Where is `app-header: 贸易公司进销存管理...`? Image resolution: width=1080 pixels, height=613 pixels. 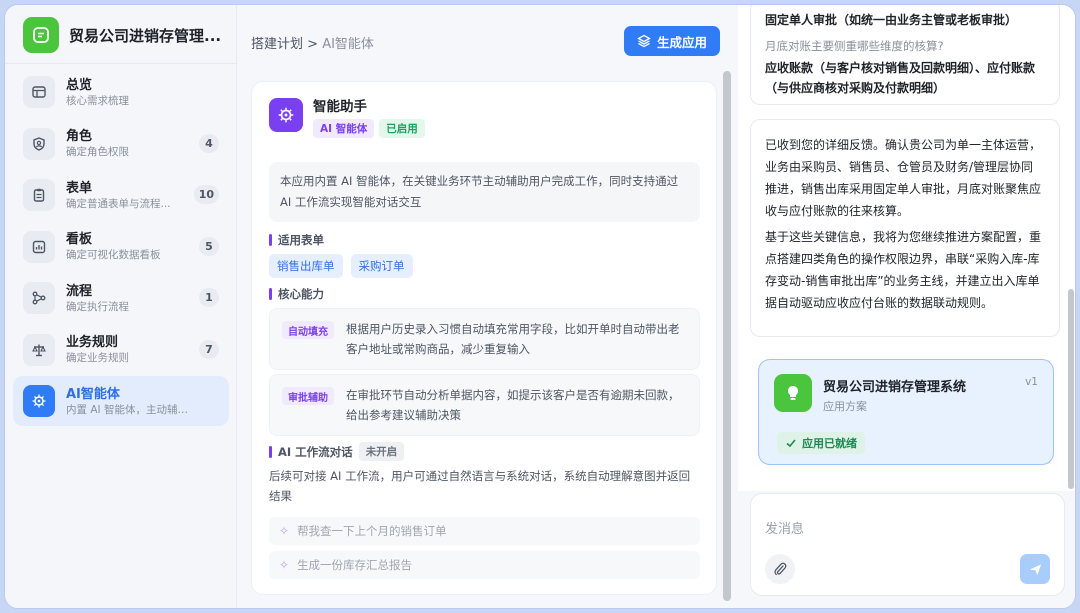
app-header: 贸易公司进销存管理... is located at coordinates (125, 35).